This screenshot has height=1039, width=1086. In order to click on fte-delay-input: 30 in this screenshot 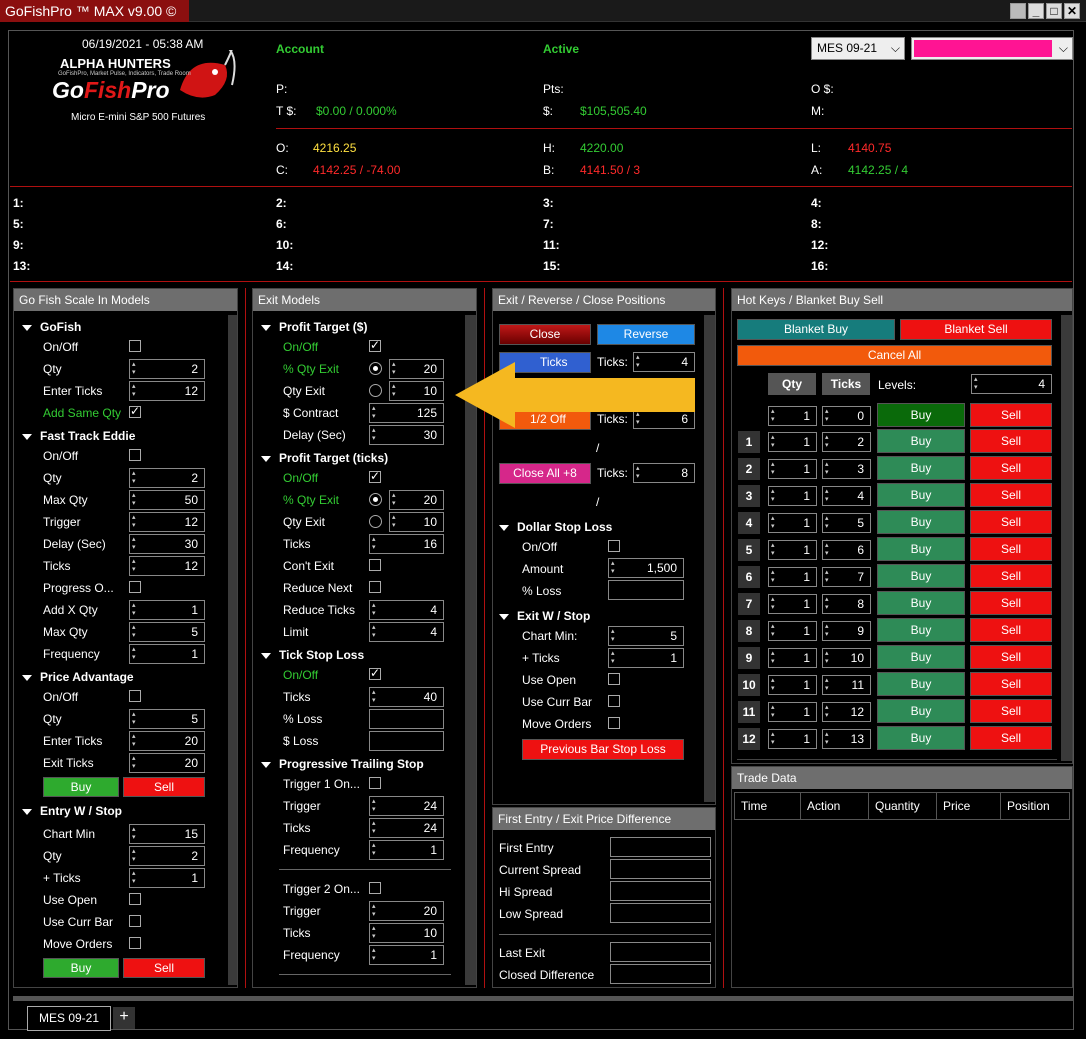, I will do `click(167, 544)`.